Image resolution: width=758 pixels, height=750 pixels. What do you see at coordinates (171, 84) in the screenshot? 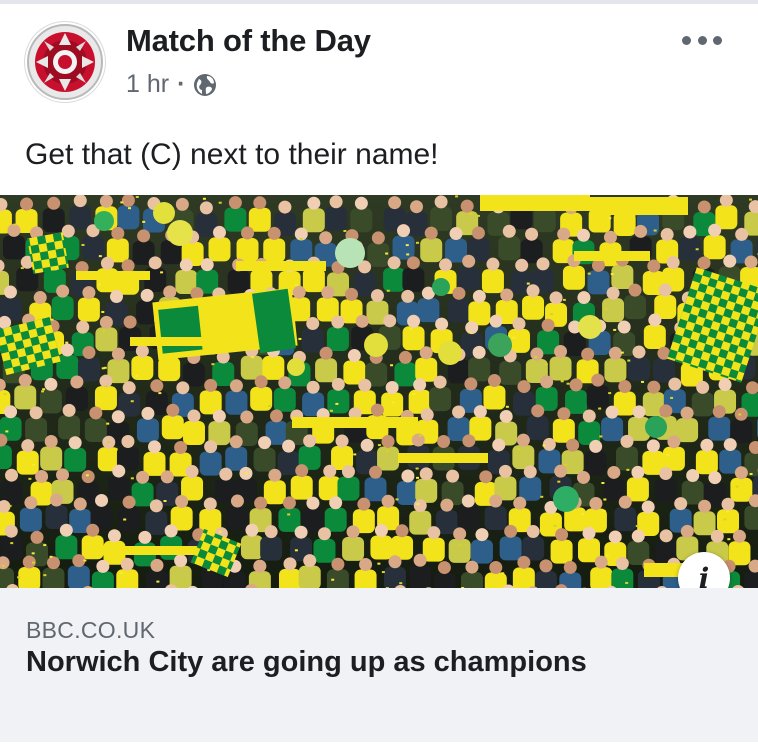
I see `post-meta: 1 hr ·` at bounding box center [171, 84].